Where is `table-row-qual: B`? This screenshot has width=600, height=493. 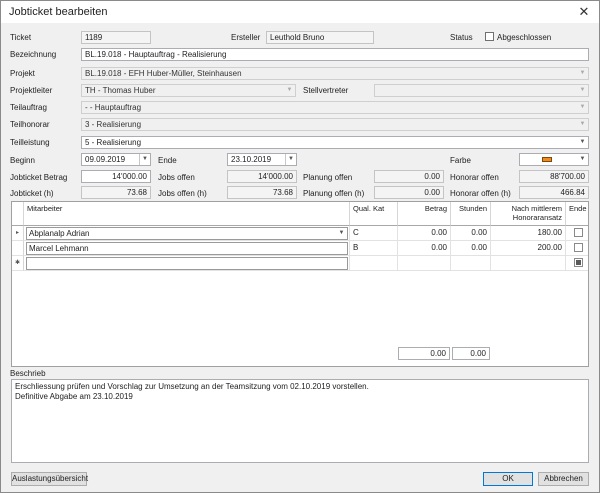 table-row-qual: B is located at coordinates (374, 248).